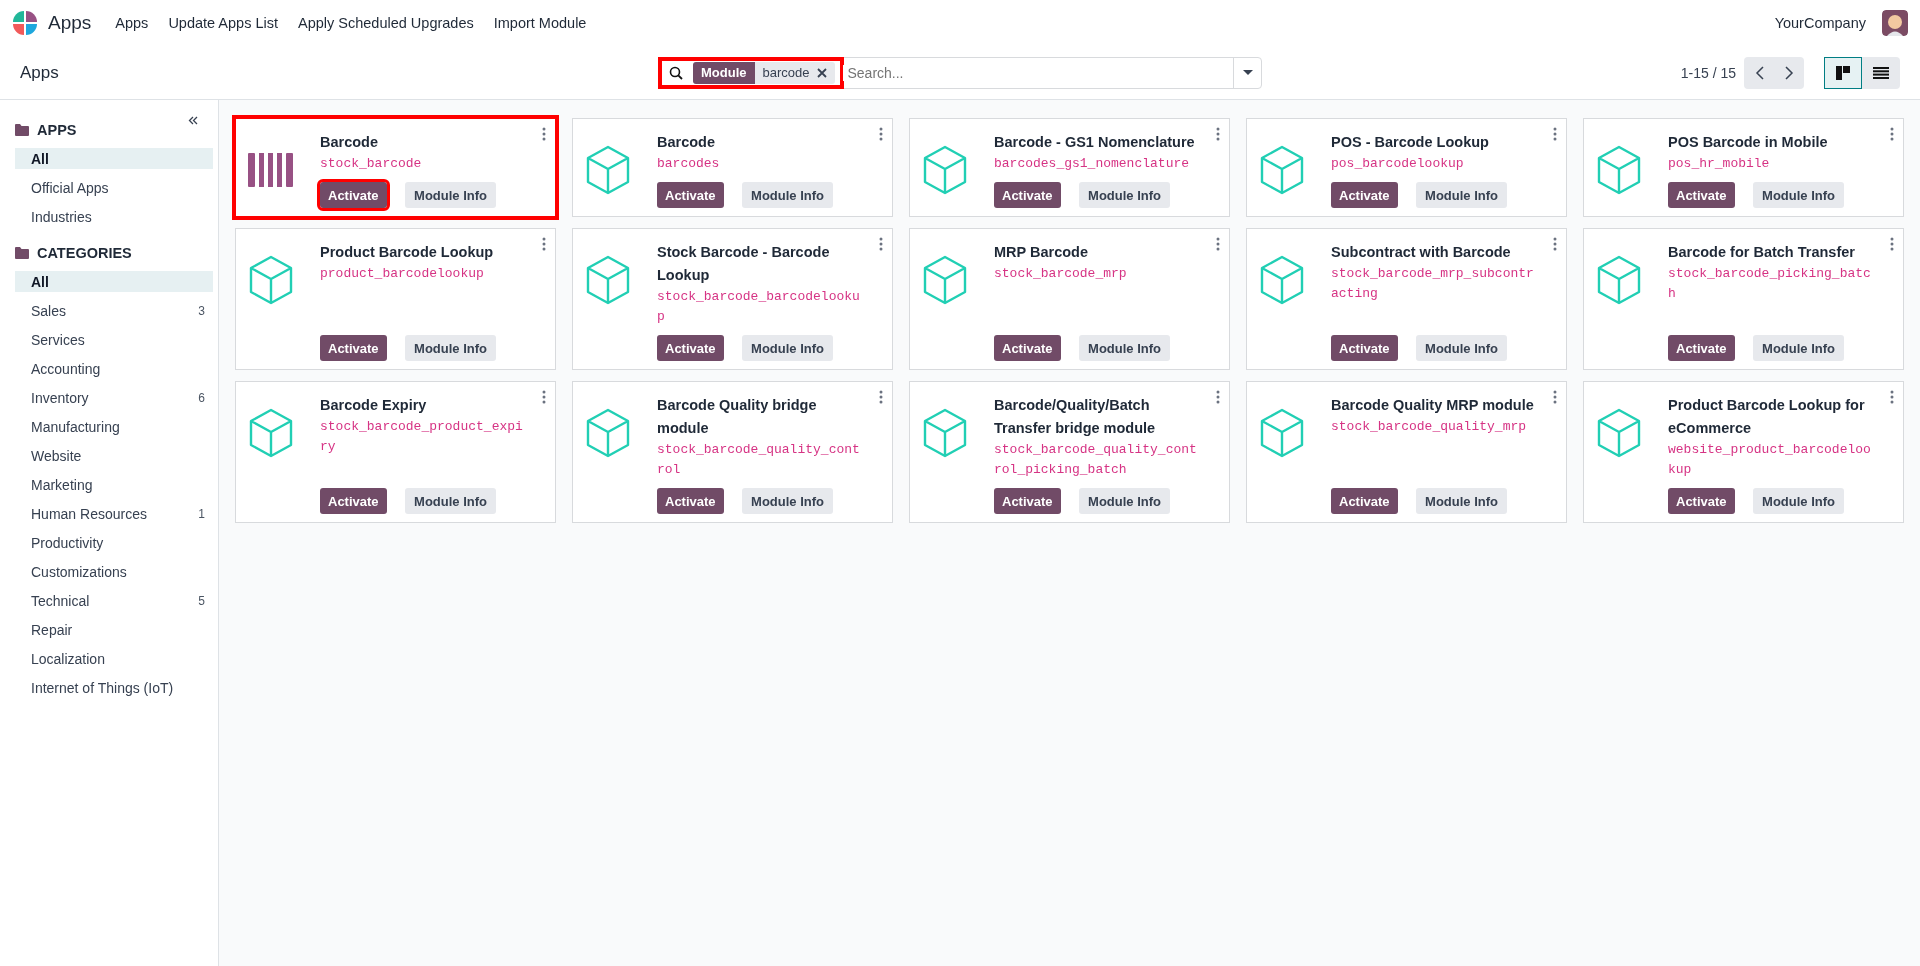 The width and height of the screenshot is (1920, 966). I want to click on filter-item: Productivity, so click(114, 542).